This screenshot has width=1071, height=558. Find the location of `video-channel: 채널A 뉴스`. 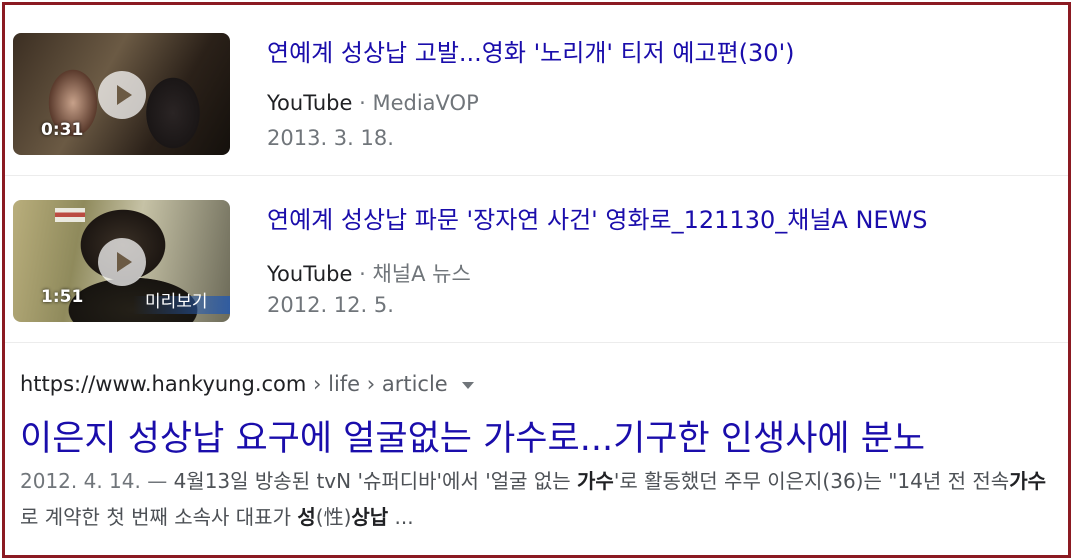

video-channel: 채널A 뉴스 is located at coordinates (421, 274).